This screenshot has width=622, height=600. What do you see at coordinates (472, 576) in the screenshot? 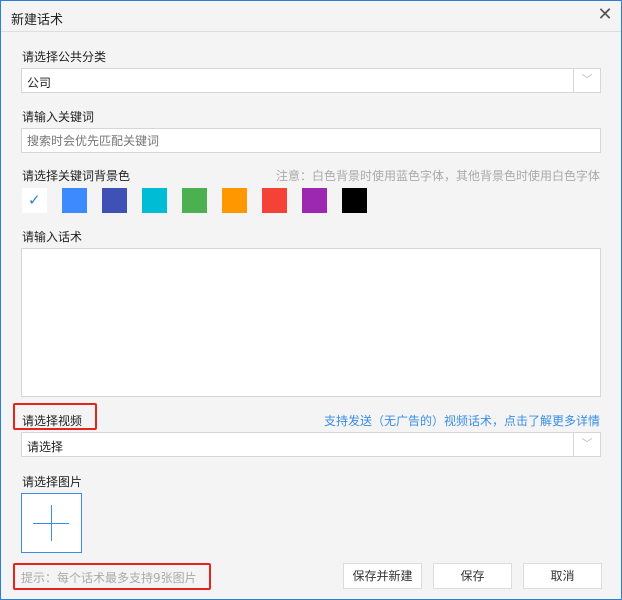
I see `save-button: 保存` at bounding box center [472, 576].